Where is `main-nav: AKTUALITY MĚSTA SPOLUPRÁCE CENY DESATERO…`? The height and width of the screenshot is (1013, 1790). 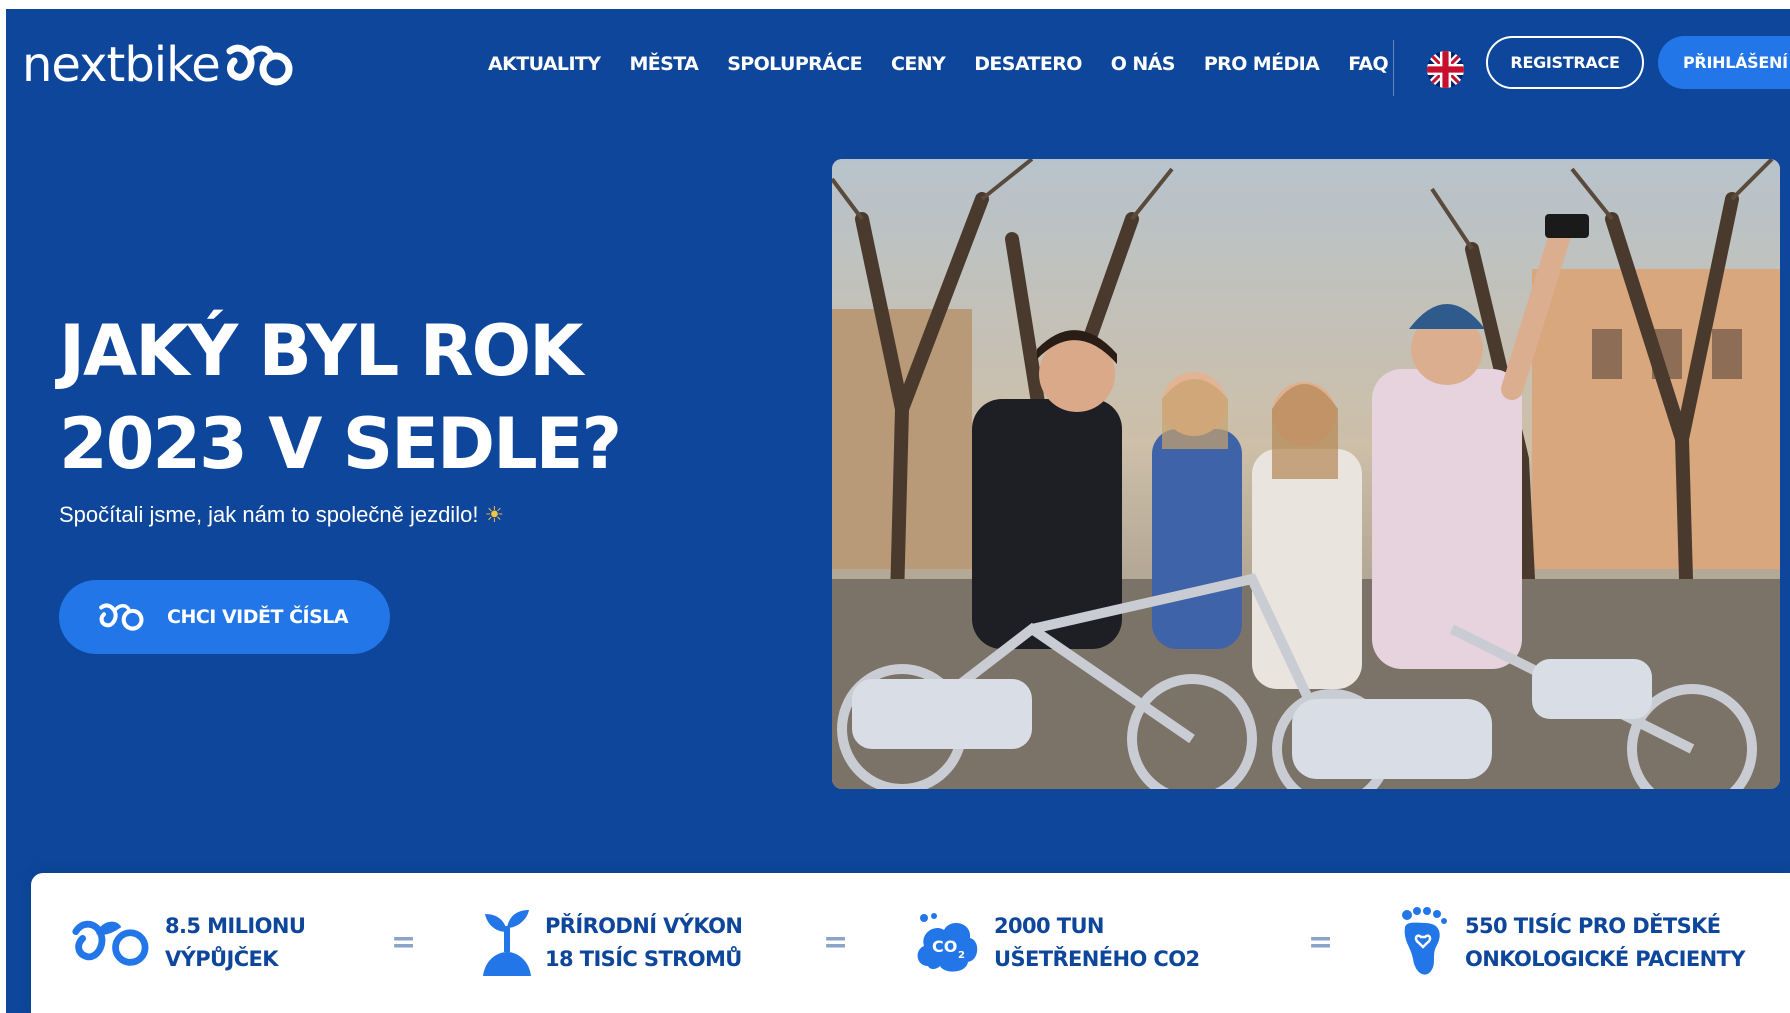
main-nav: AKTUALITY MĚSTA SPOLUPRÁCE CENY DESATERO… is located at coordinates (952, 64).